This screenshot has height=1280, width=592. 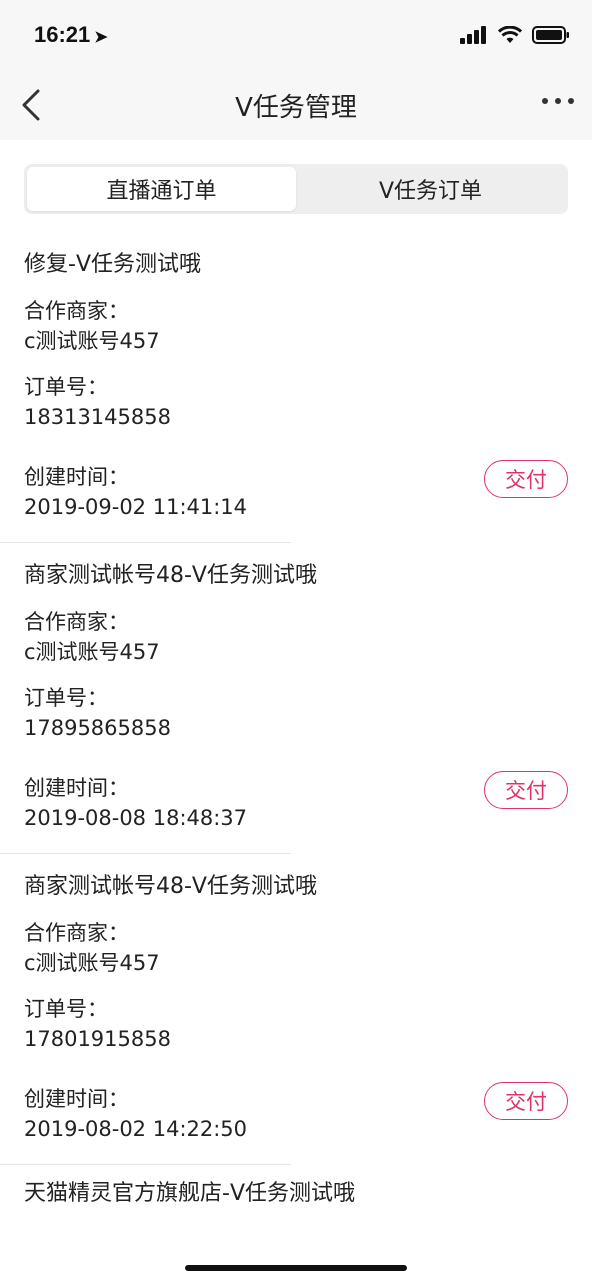 What do you see at coordinates (296, 1268) in the screenshot?
I see `home-indicator` at bounding box center [296, 1268].